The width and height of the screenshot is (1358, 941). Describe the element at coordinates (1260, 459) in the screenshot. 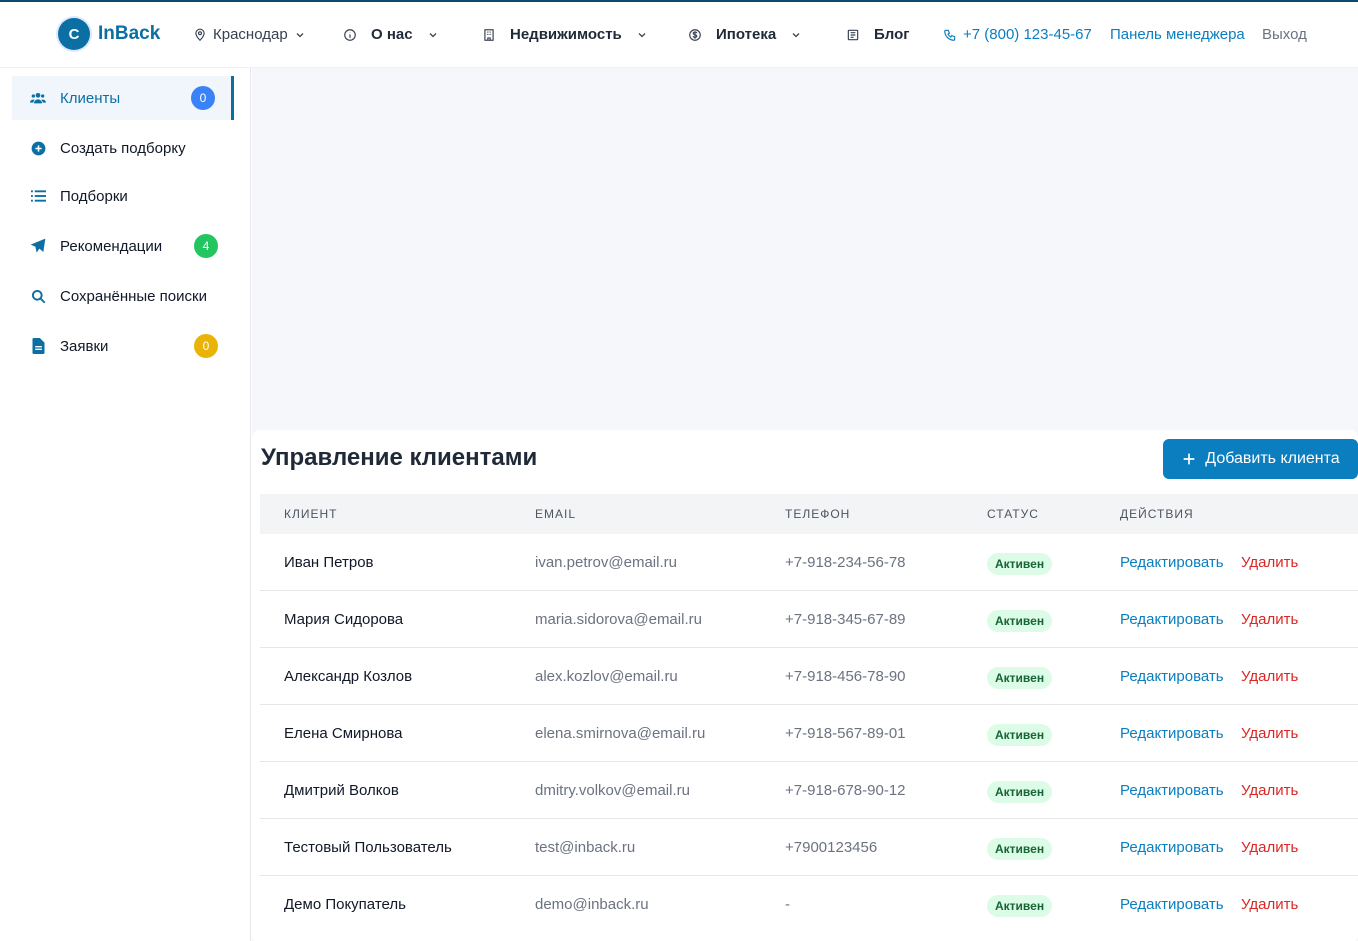

I see `add-client-button: Добавить клиента` at that location.